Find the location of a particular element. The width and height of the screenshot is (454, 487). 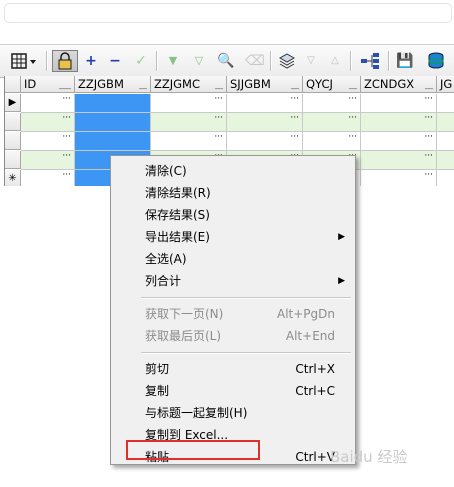

tree-icon is located at coordinates (370, 61).